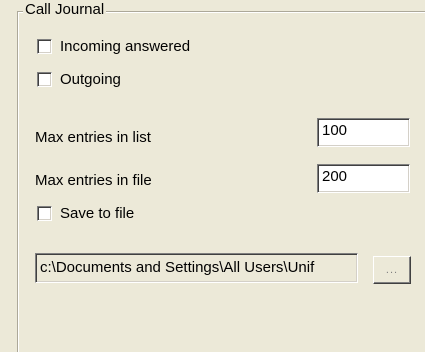 This screenshot has height=352, width=425. What do you see at coordinates (93, 137) in the screenshot?
I see `max-entries-list-label: Max entries in list` at bounding box center [93, 137].